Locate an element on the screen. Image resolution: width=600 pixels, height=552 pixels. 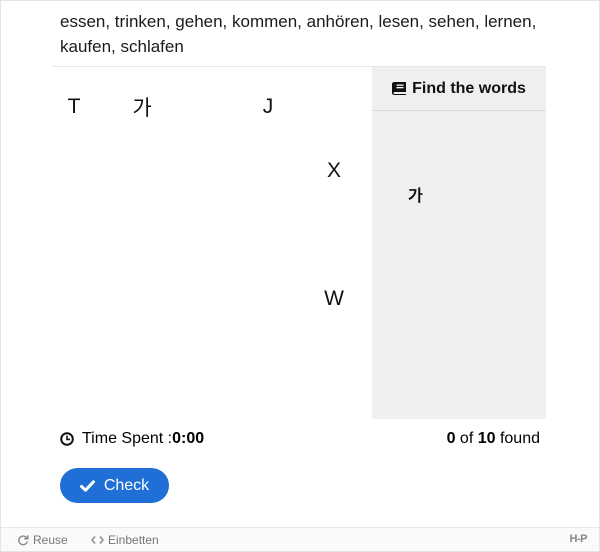
grid-cell: T is located at coordinates (74, 107).